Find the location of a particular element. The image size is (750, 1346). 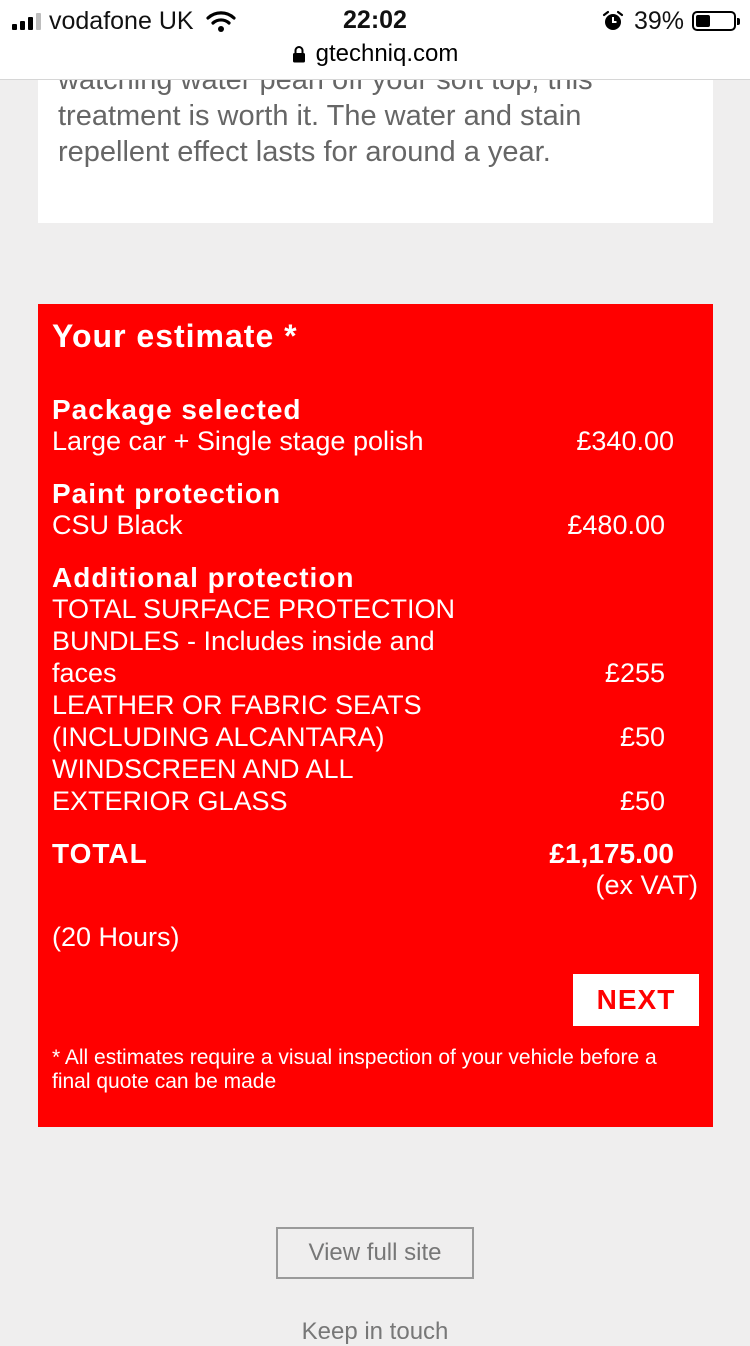

alarm-icon is located at coordinates (613, 20).